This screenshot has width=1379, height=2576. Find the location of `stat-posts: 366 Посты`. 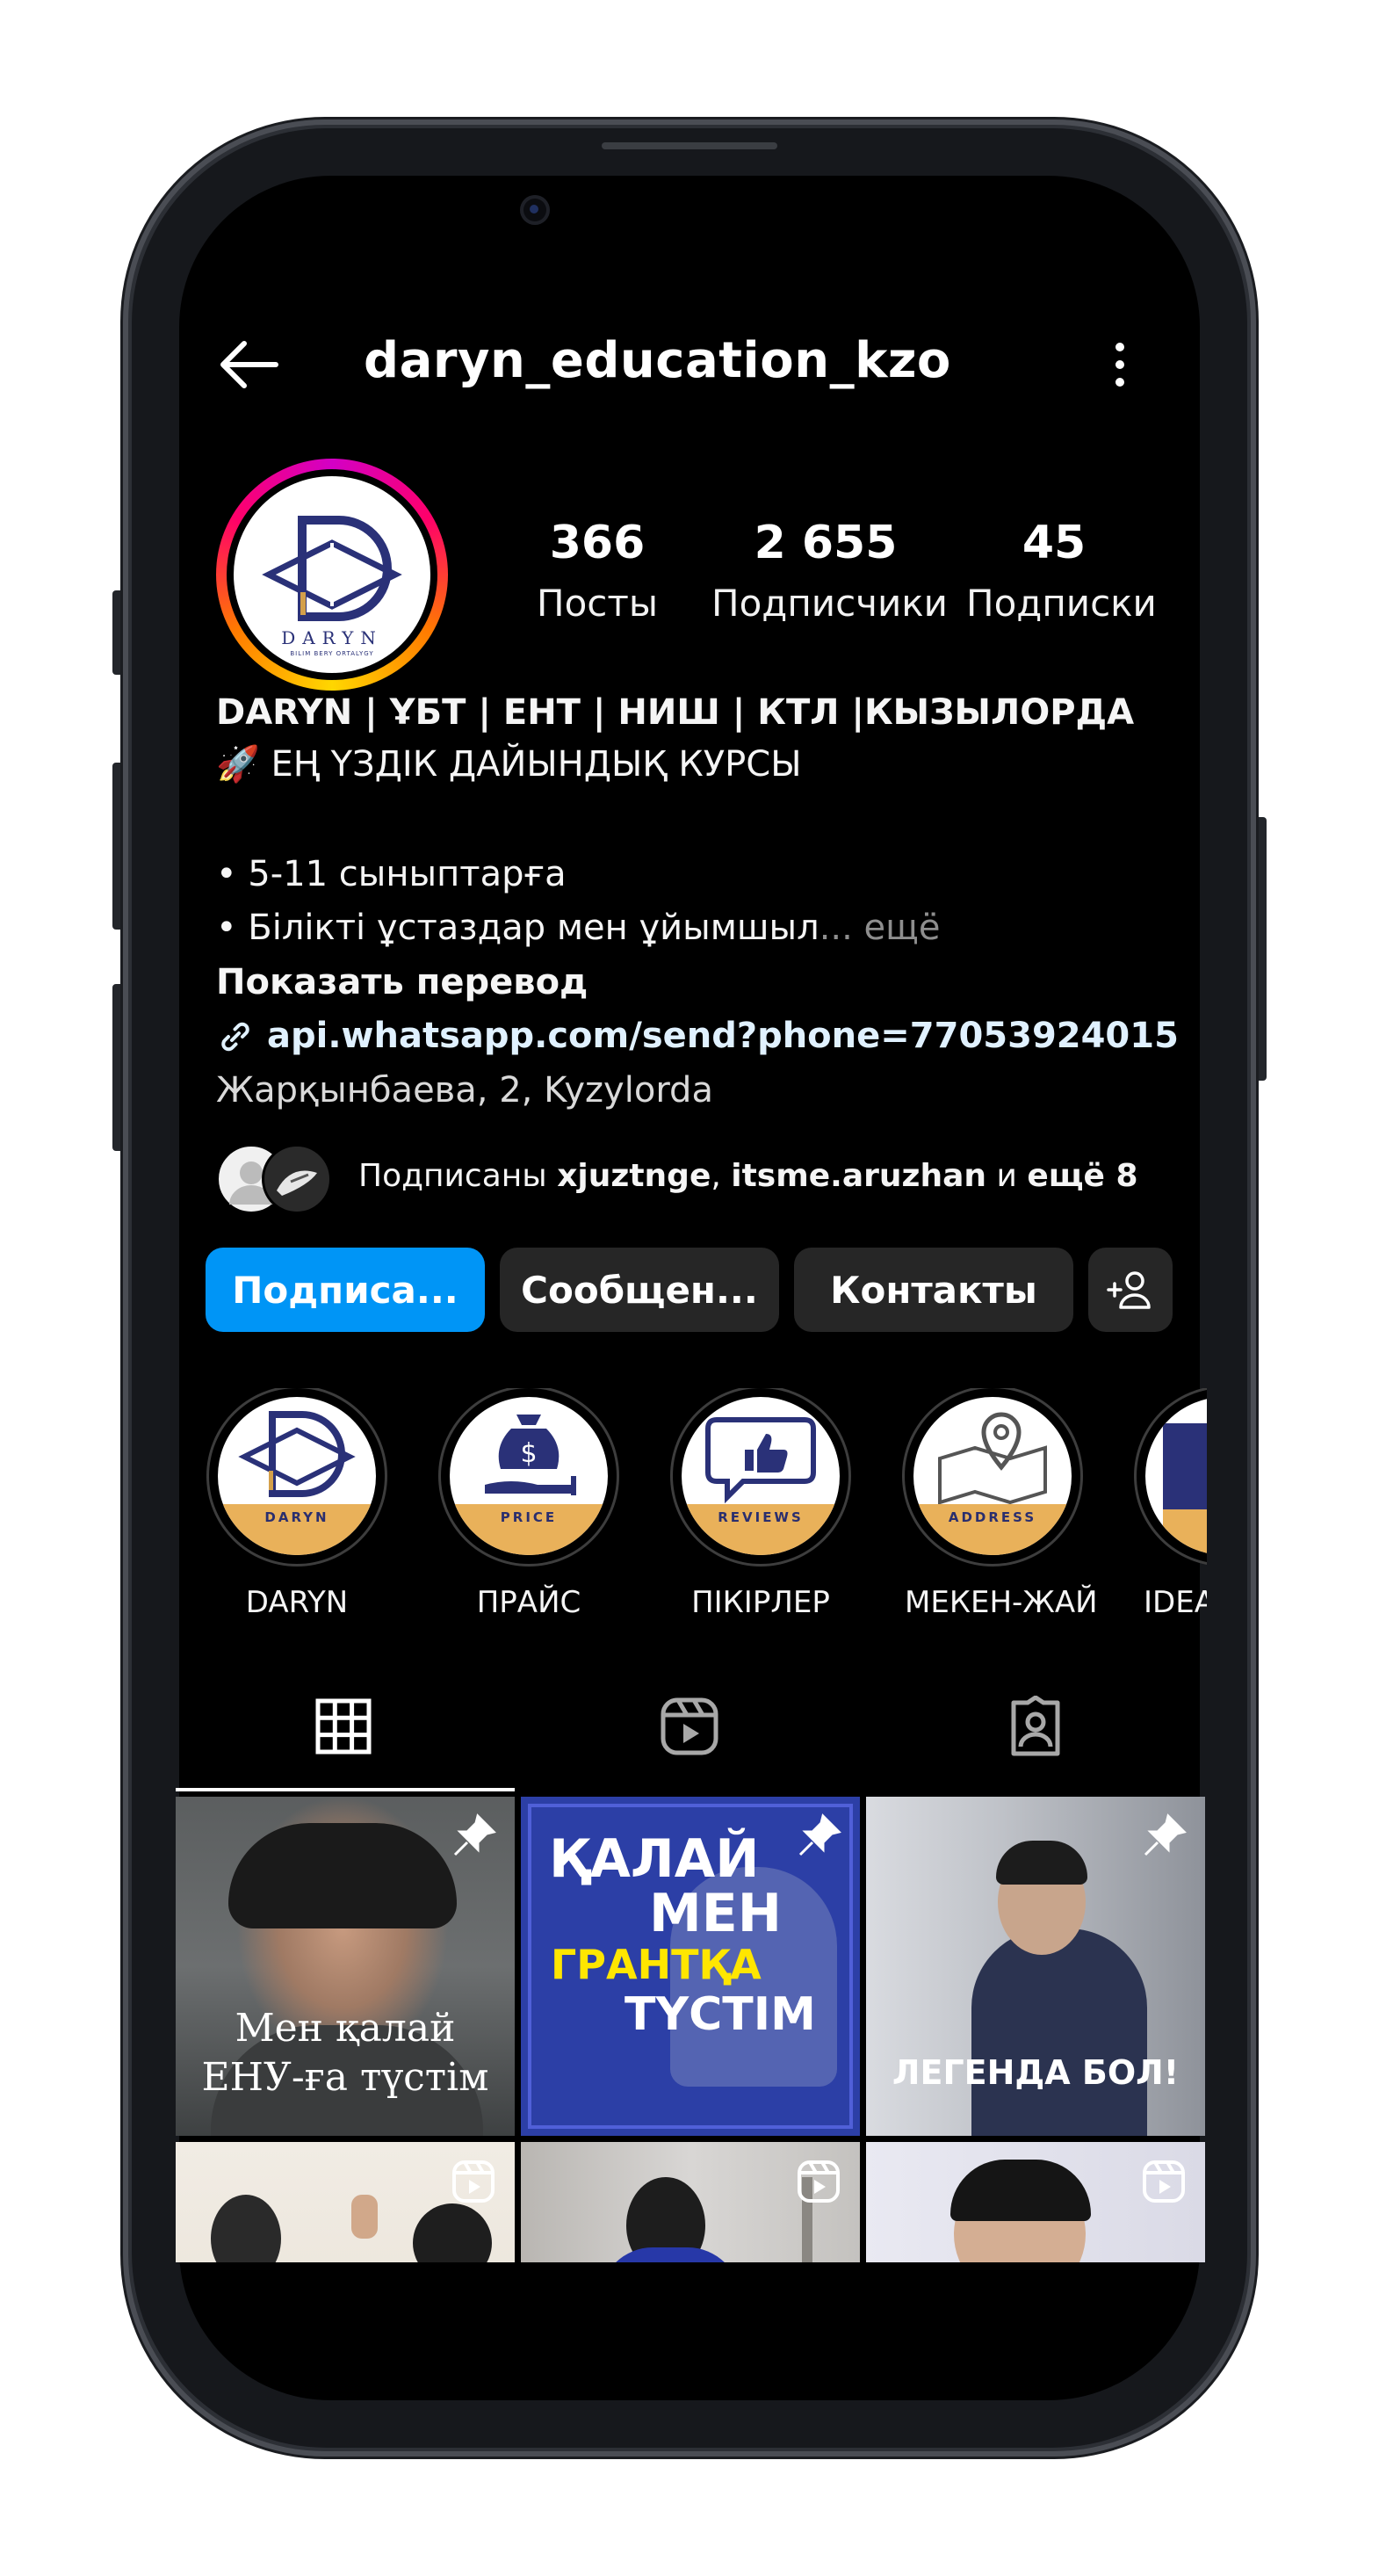

stat-posts: 366 Посты is located at coordinates (598, 571).